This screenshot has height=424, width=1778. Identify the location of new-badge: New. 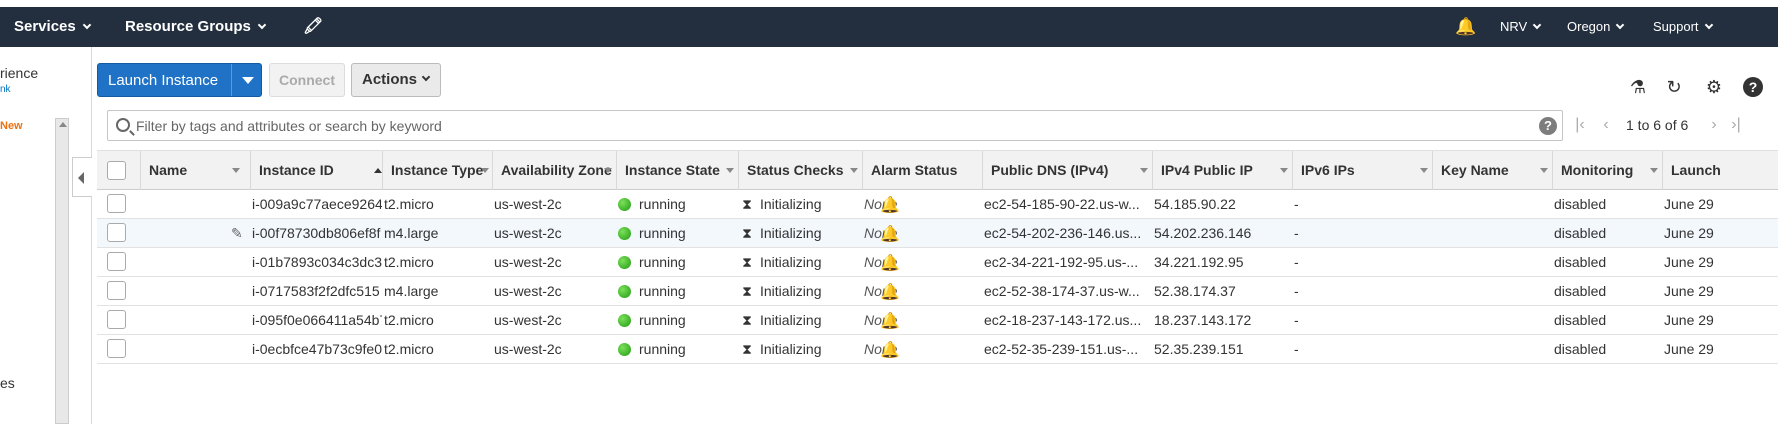
(11, 126).